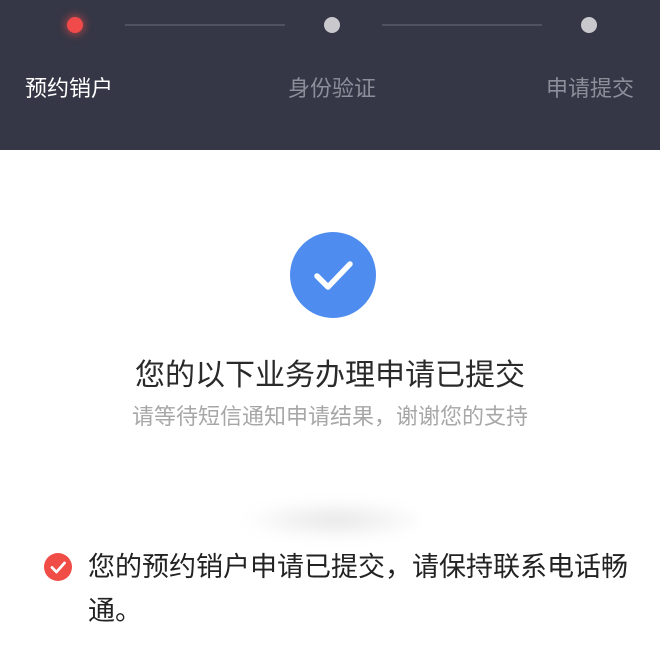 The height and width of the screenshot is (665, 660). What do you see at coordinates (330, 375) in the screenshot?
I see `result-title: 您的以下业务办理申请已提交` at bounding box center [330, 375].